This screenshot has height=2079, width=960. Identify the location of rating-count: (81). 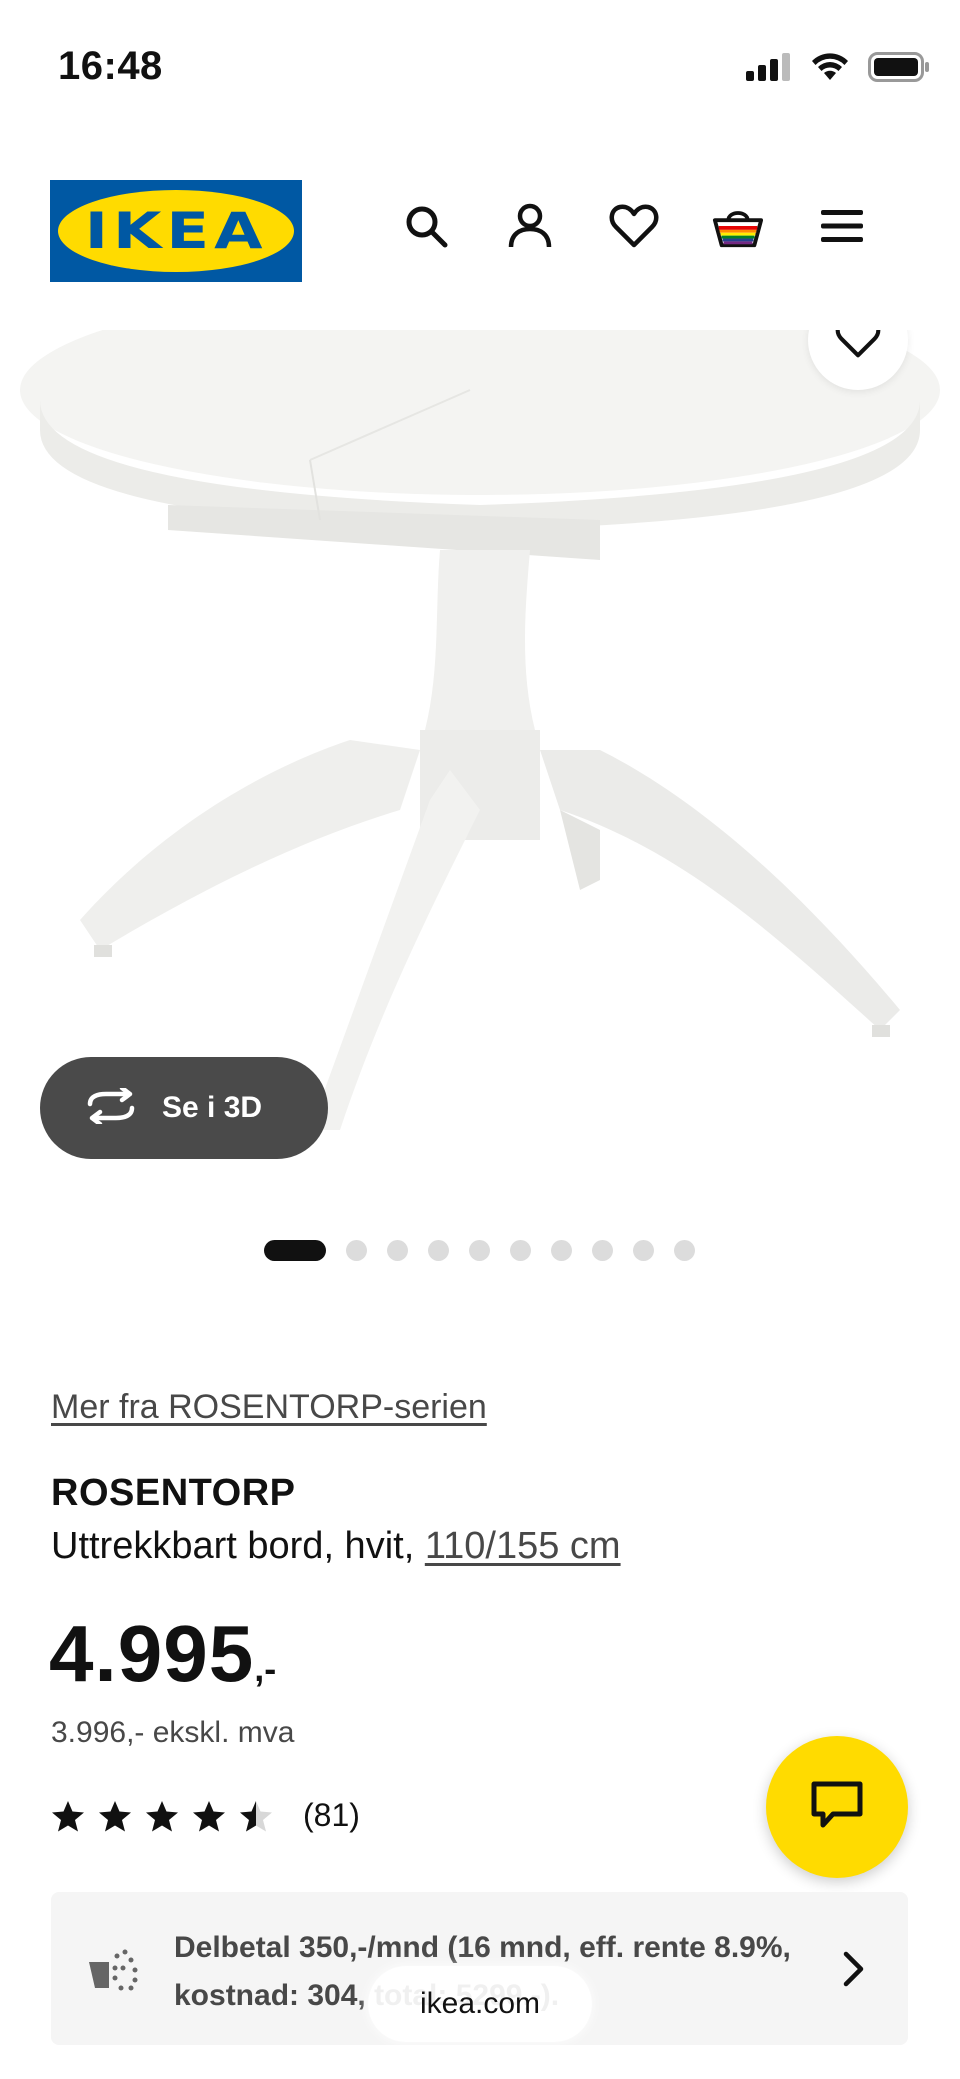
(331, 1815).